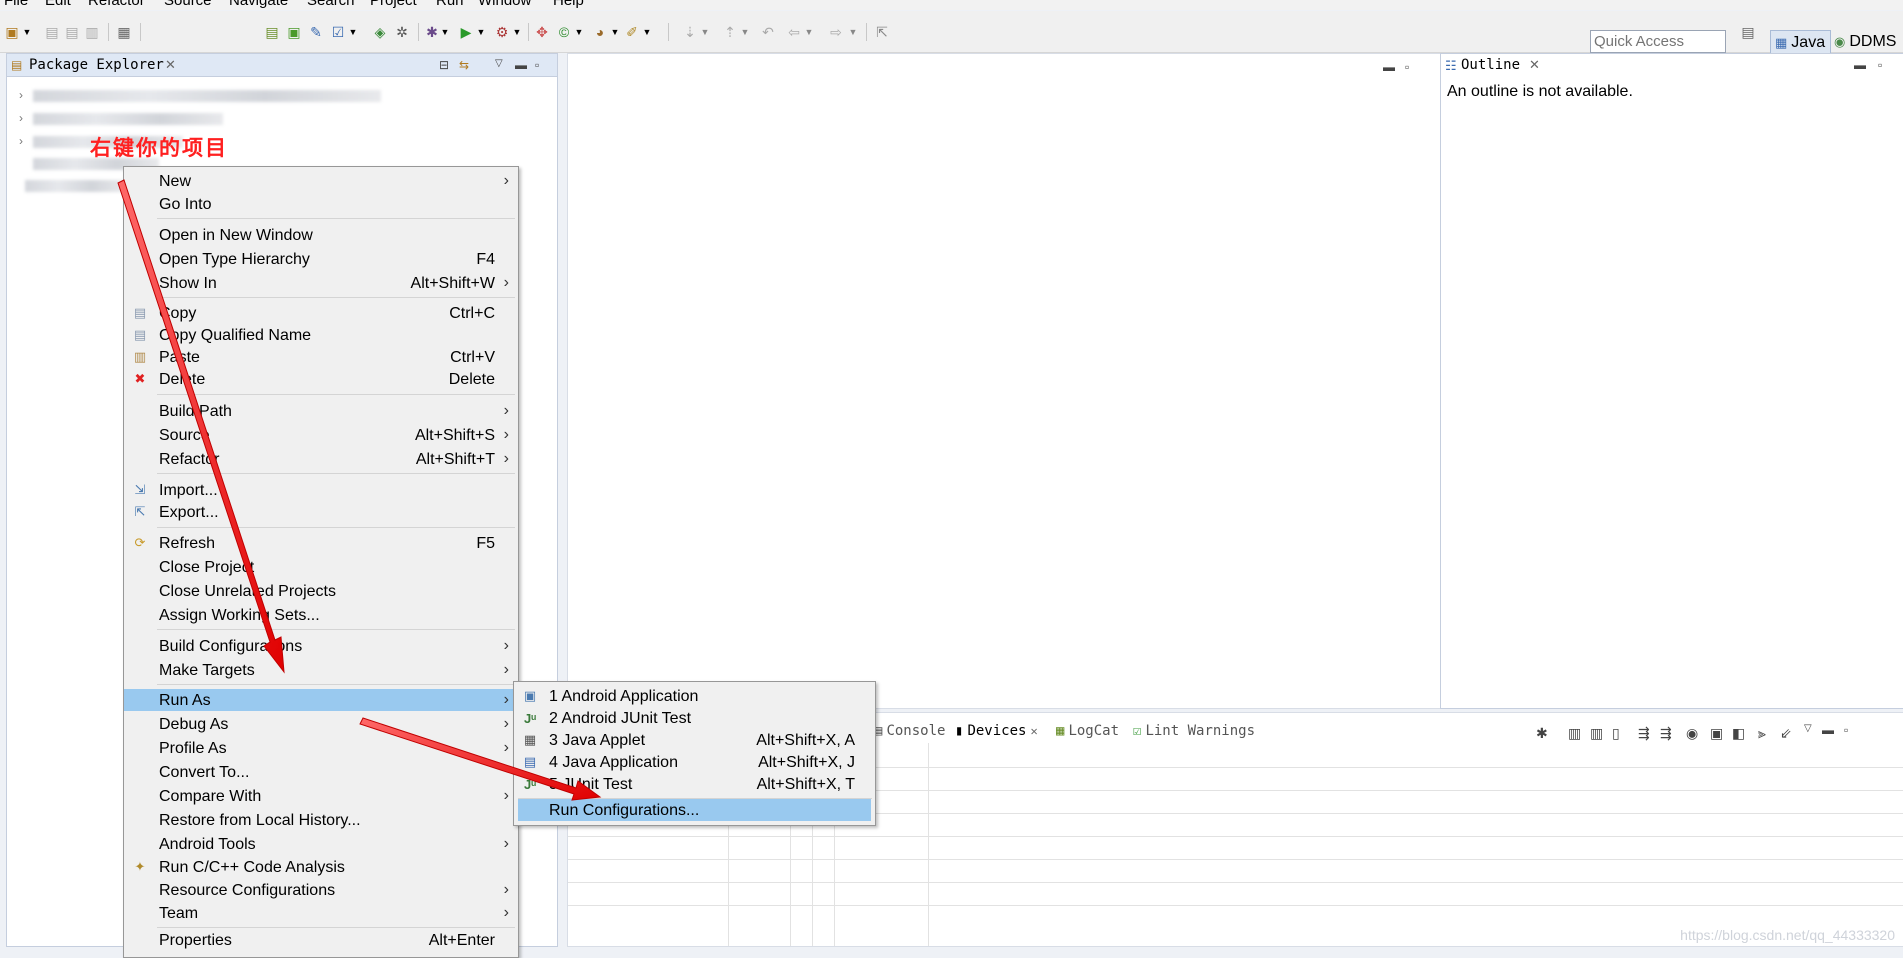 Image resolution: width=1903 pixels, height=958 pixels. What do you see at coordinates (321, 940) in the screenshot?
I see `menu-item-properties: Properties Alt+Enter` at bounding box center [321, 940].